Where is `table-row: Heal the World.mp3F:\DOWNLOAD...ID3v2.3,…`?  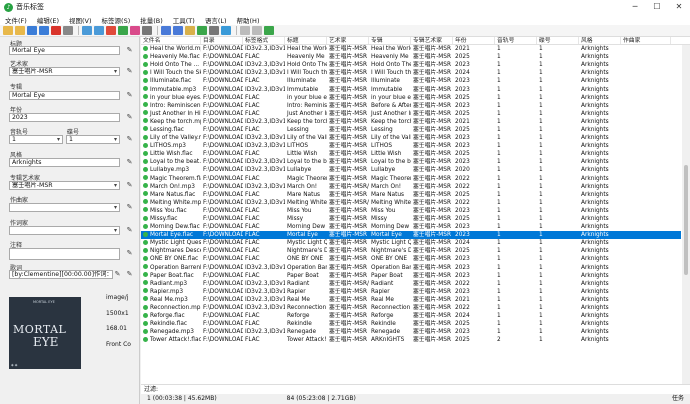
table-row: Heal the World.mp3F:\DOWNLOAD...ID3v2.3,… is located at coordinates (411, 49).